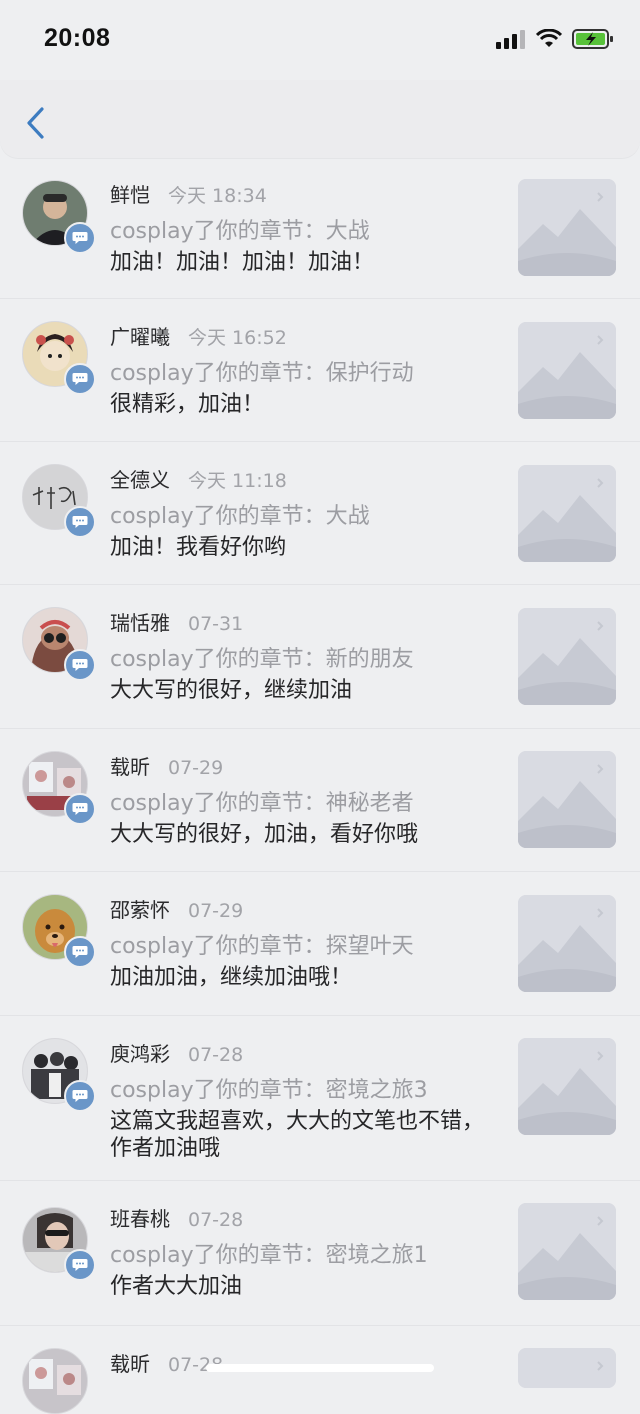  What do you see at coordinates (140, 908) in the screenshot?
I see `user-name: 邵萦怀` at bounding box center [140, 908].